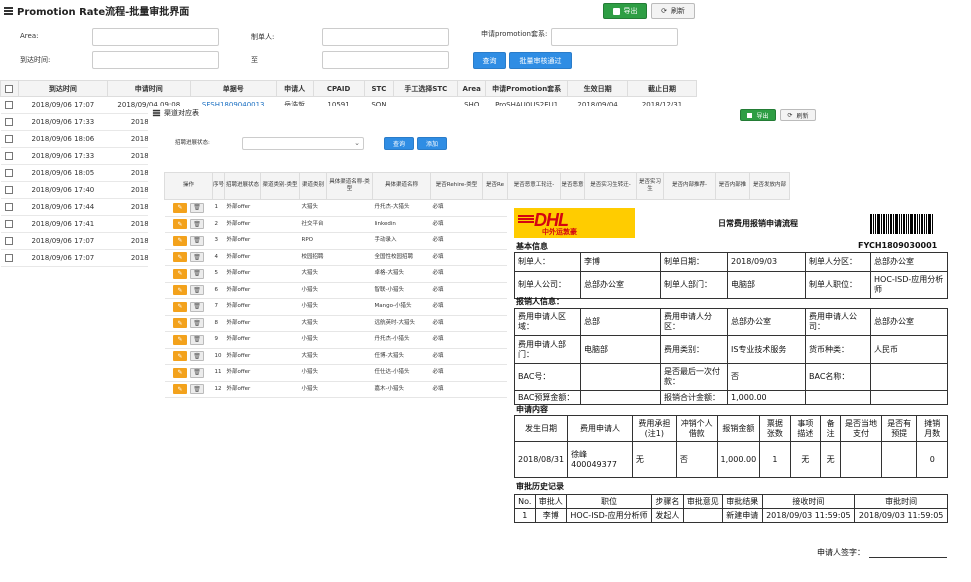  Describe the element at coordinates (456, 257) in the screenshot. I see `cell-rehire-type: 必填` at that location.